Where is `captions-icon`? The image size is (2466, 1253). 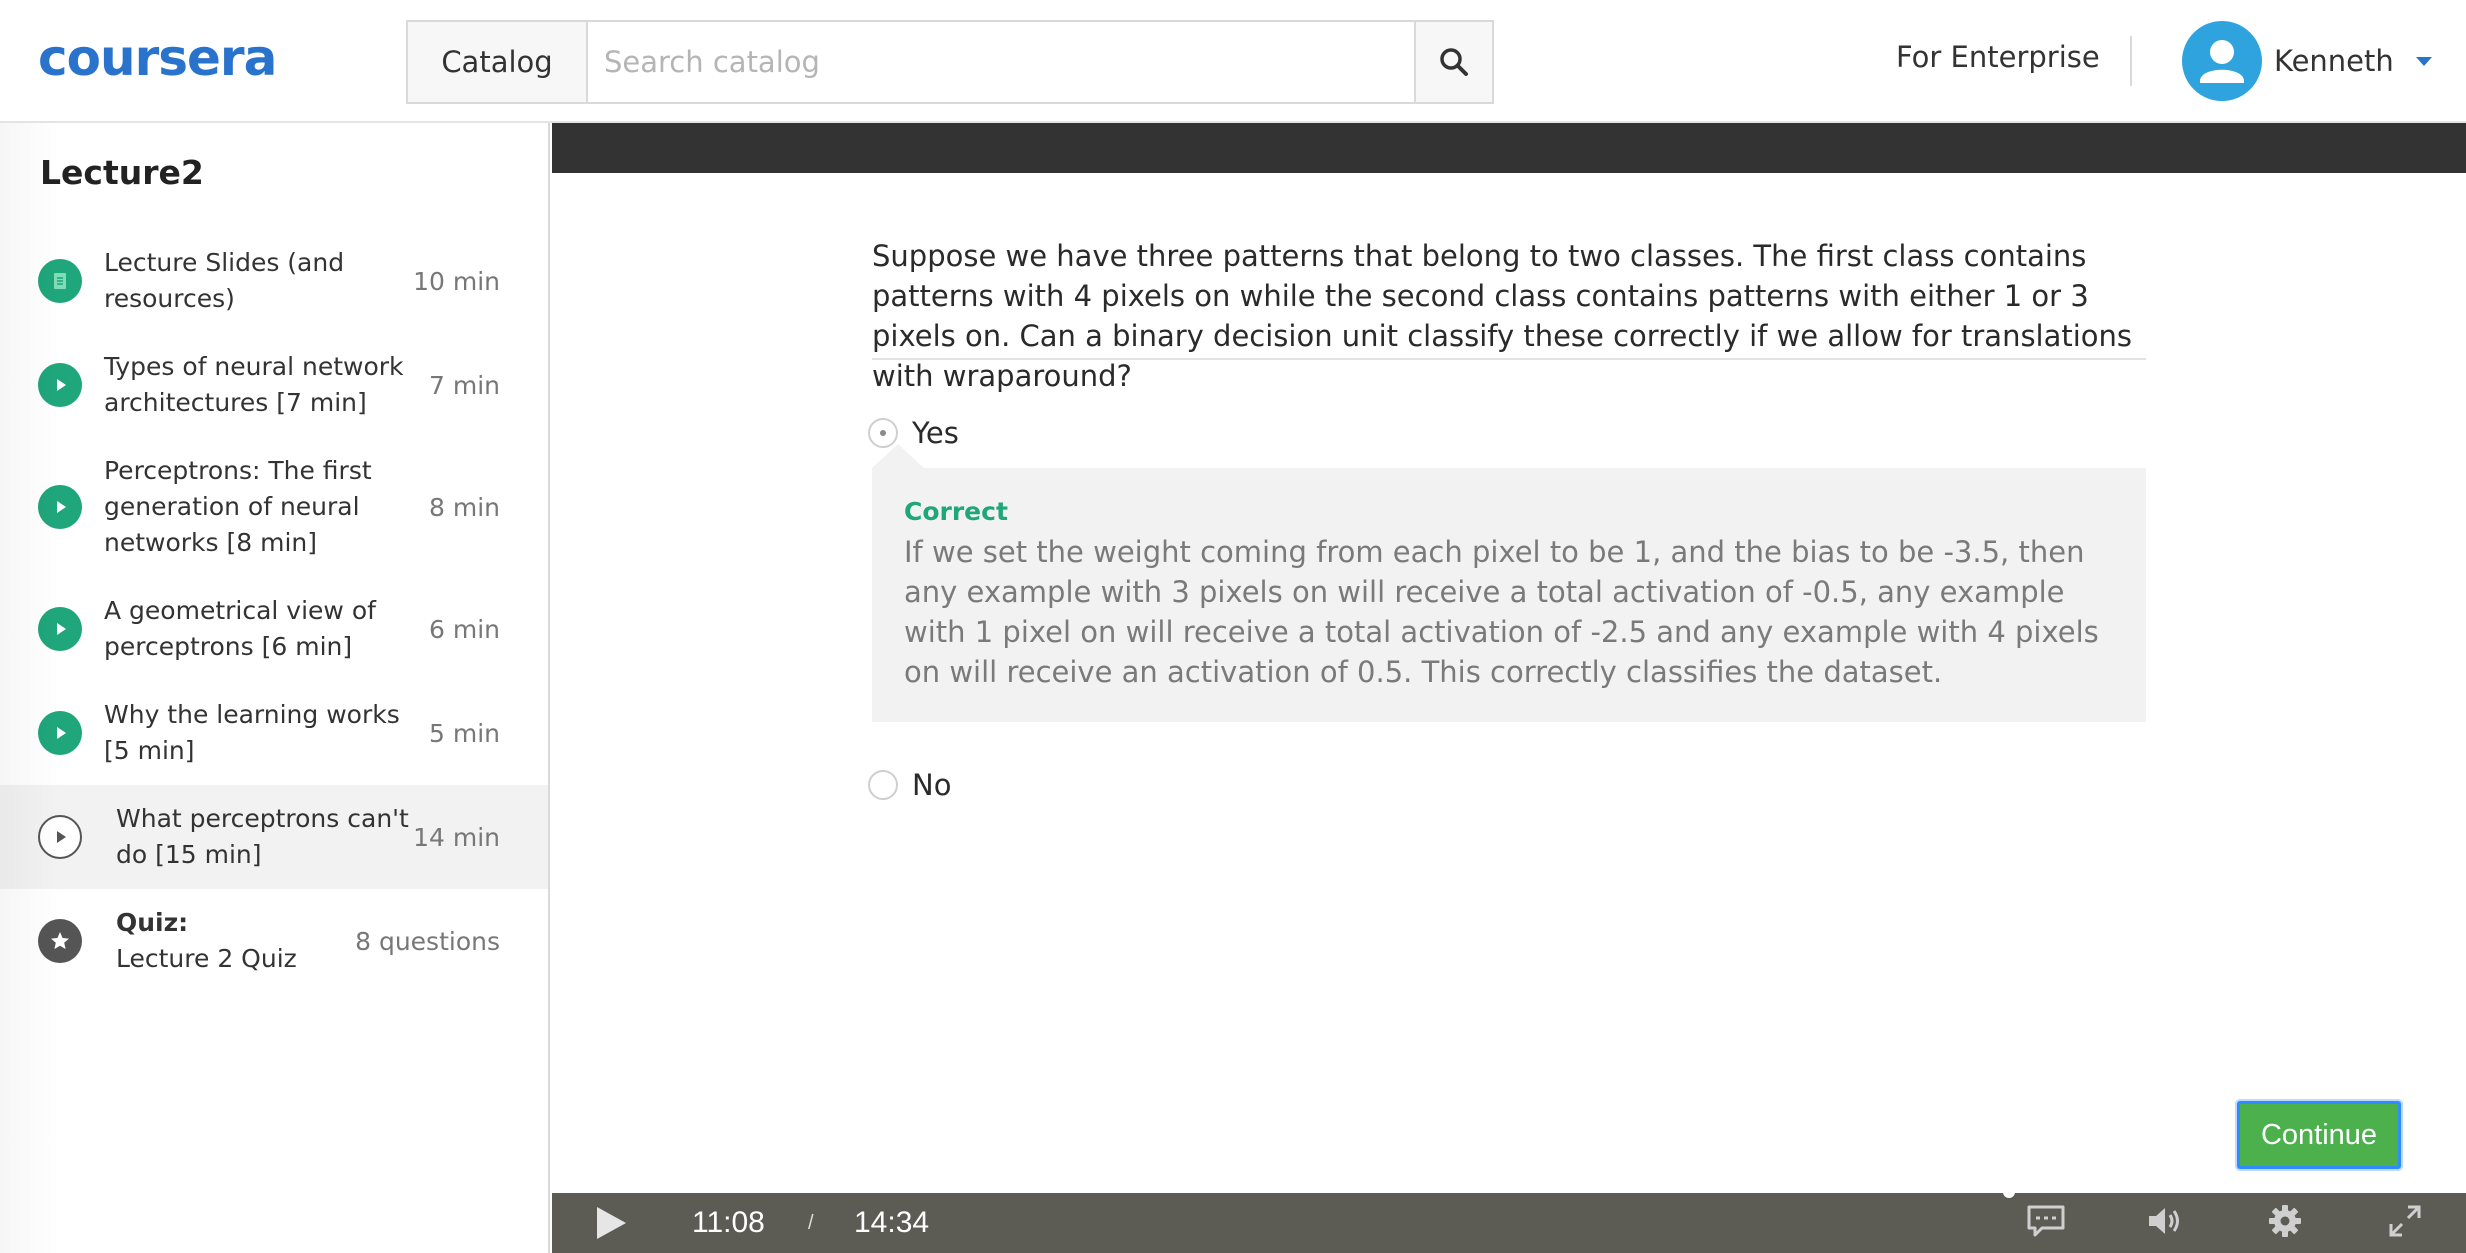 captions-icon is located at coordinates (2046, 1221).